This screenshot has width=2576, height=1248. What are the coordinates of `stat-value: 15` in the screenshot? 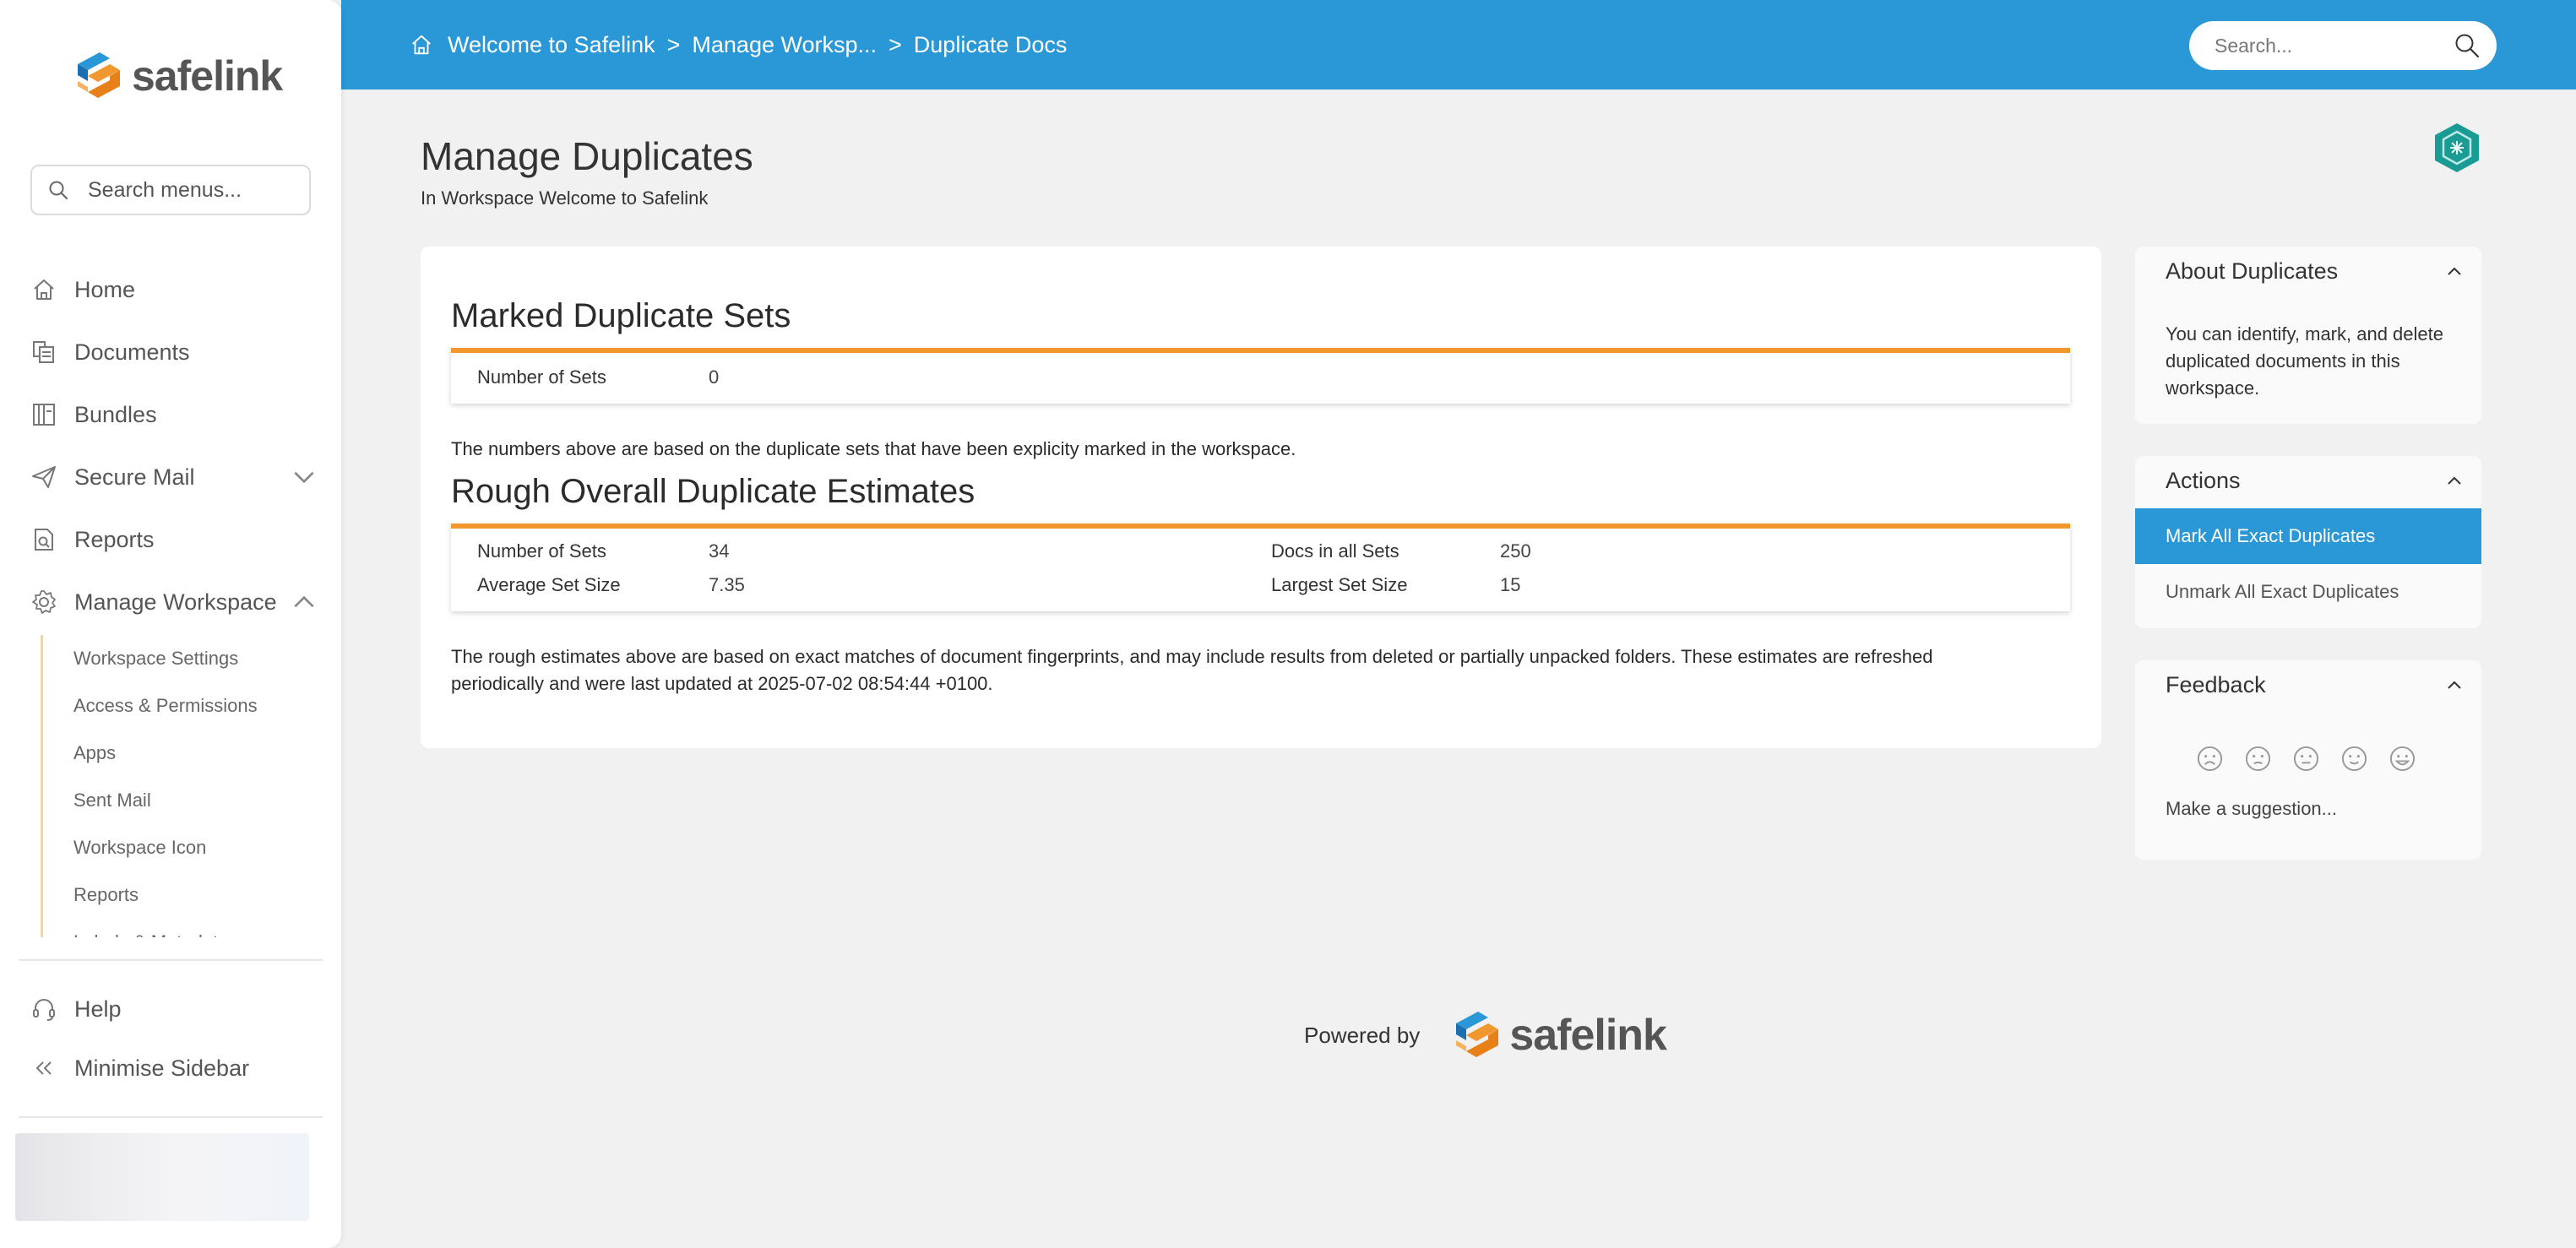 It's located at (1510, 584).